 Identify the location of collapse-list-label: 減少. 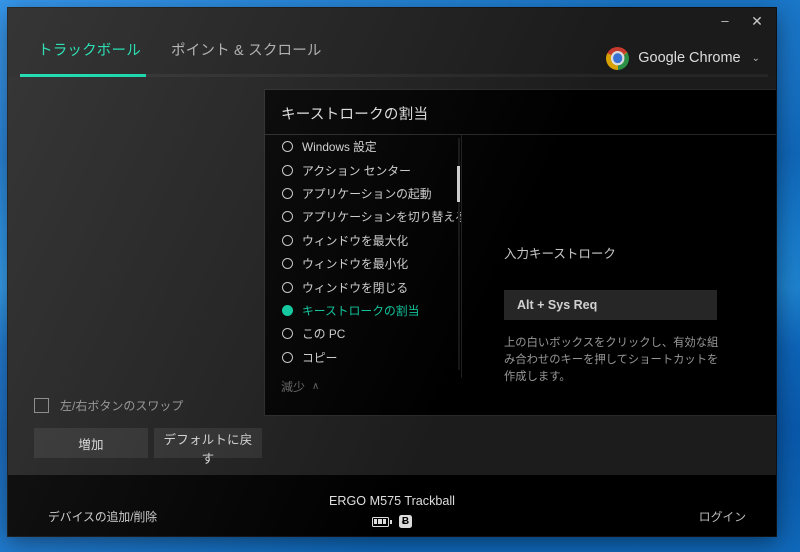
(293, 387).